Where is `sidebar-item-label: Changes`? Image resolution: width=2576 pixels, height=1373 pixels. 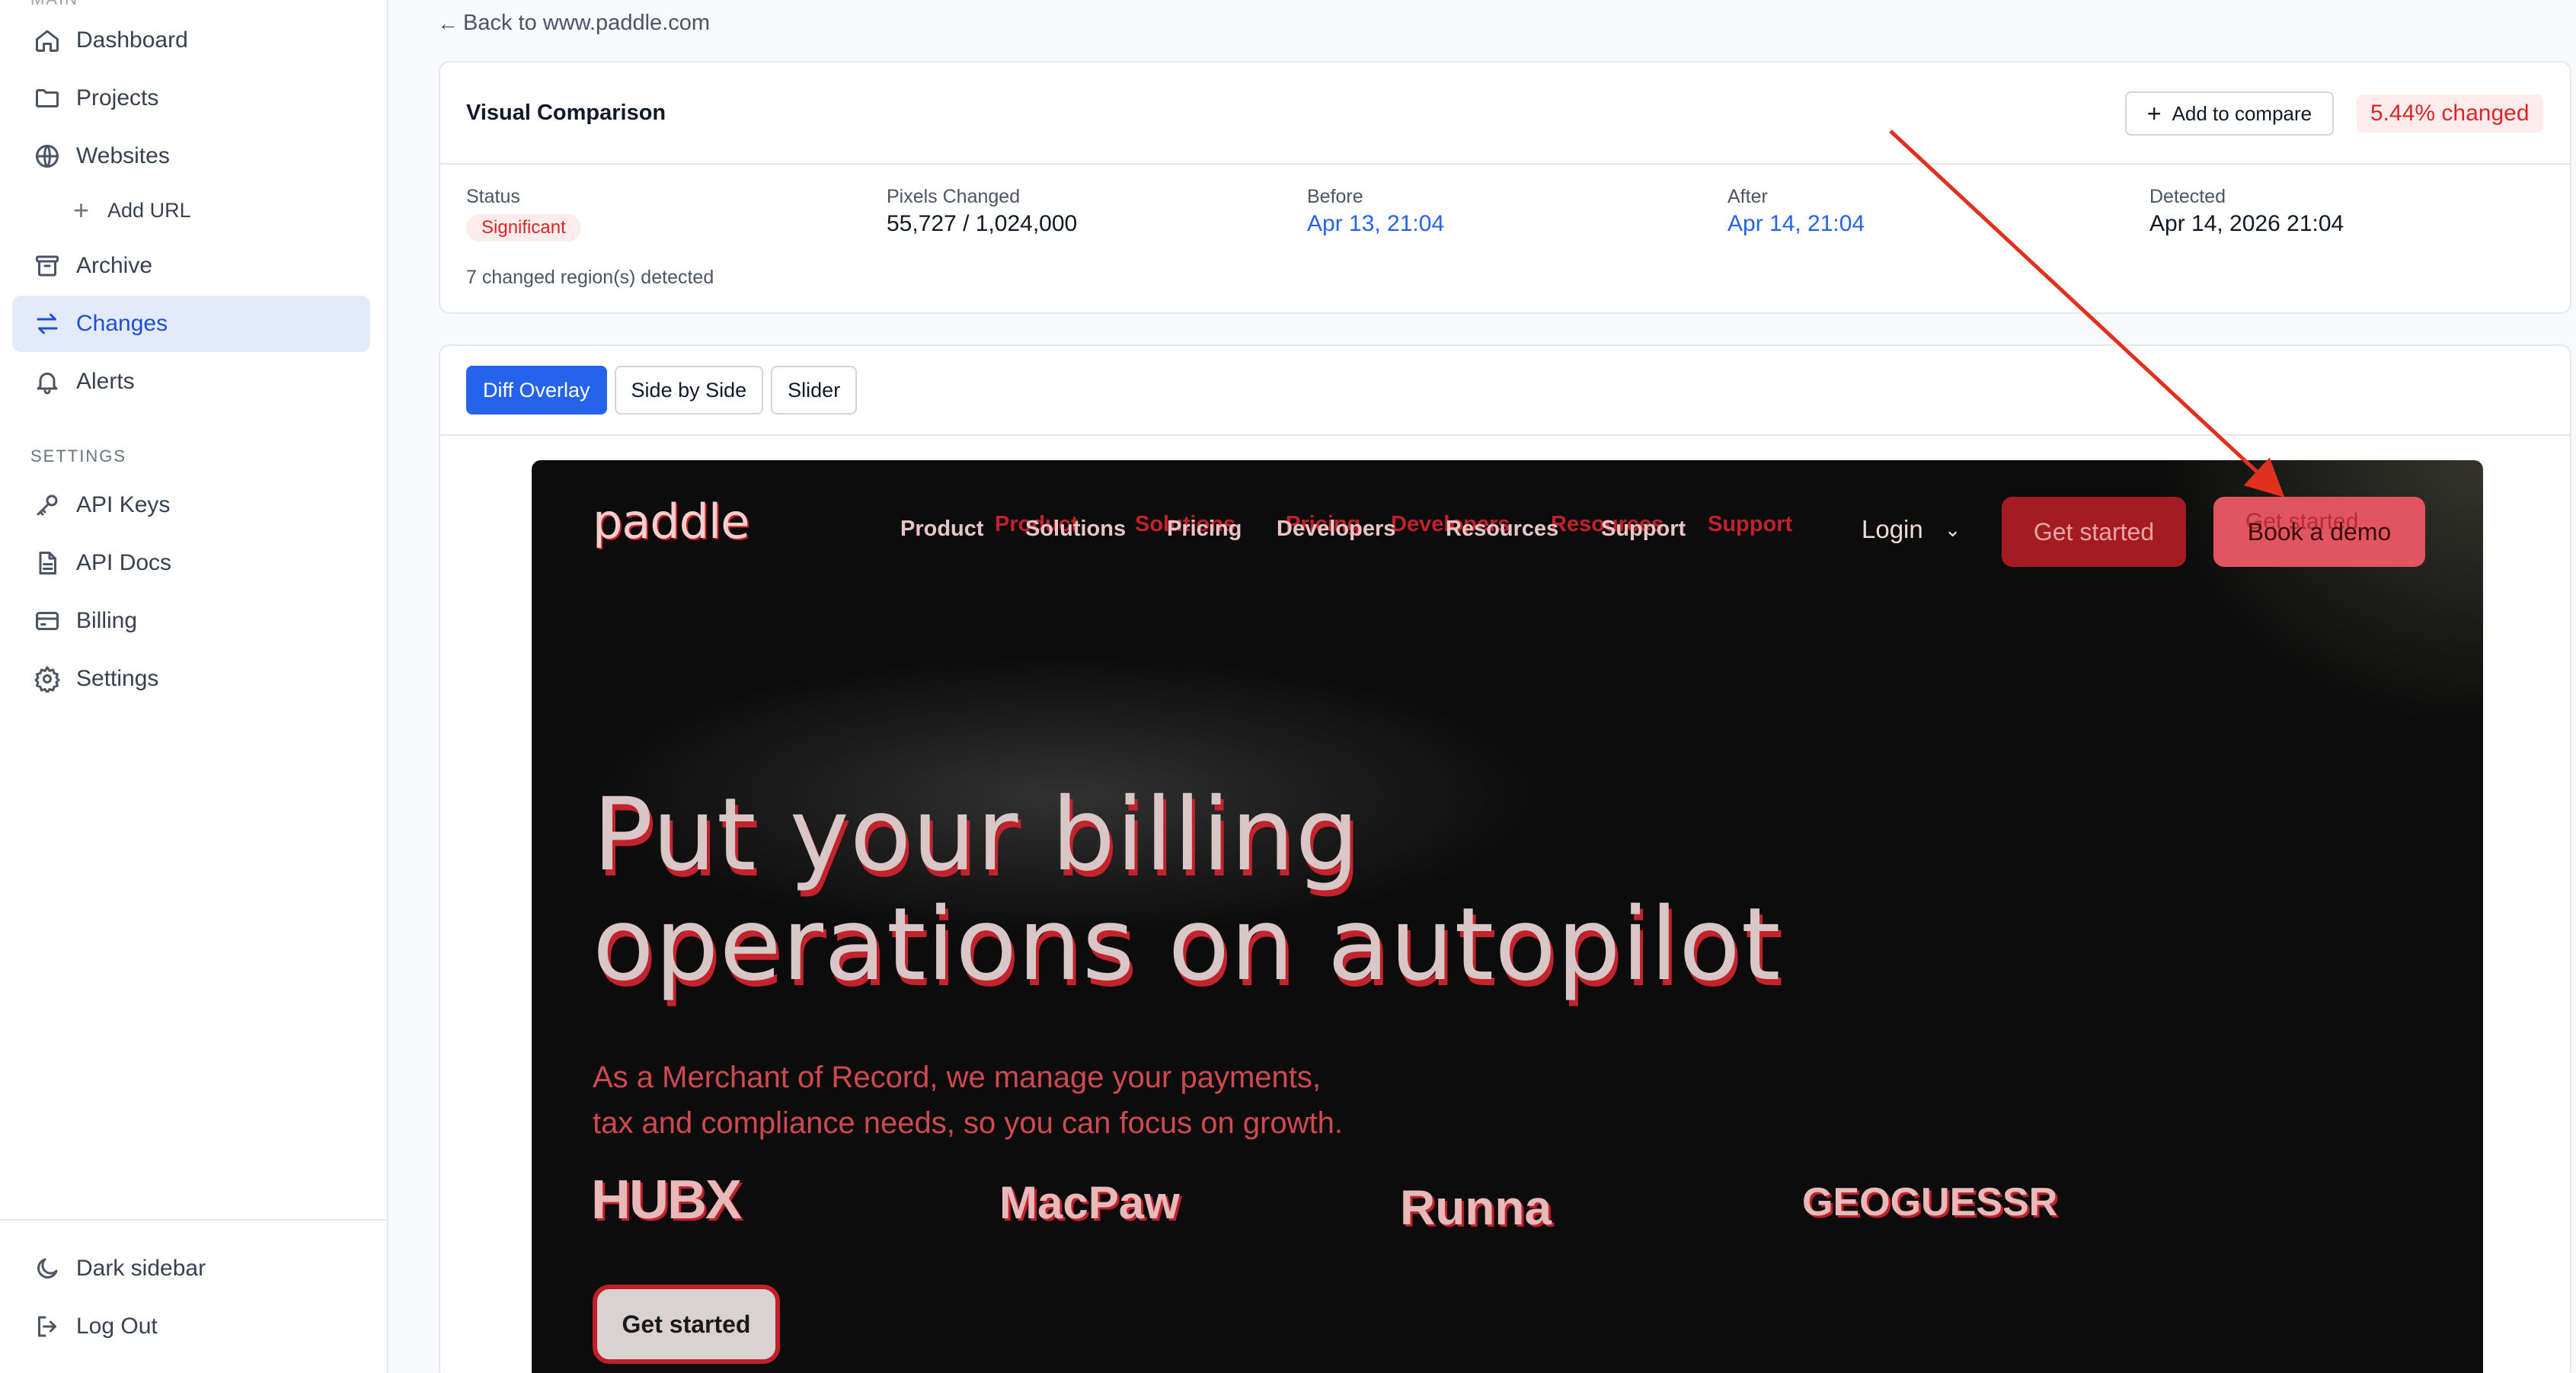 sidebar-item-label: Changes is located at coordinates (122, 323).